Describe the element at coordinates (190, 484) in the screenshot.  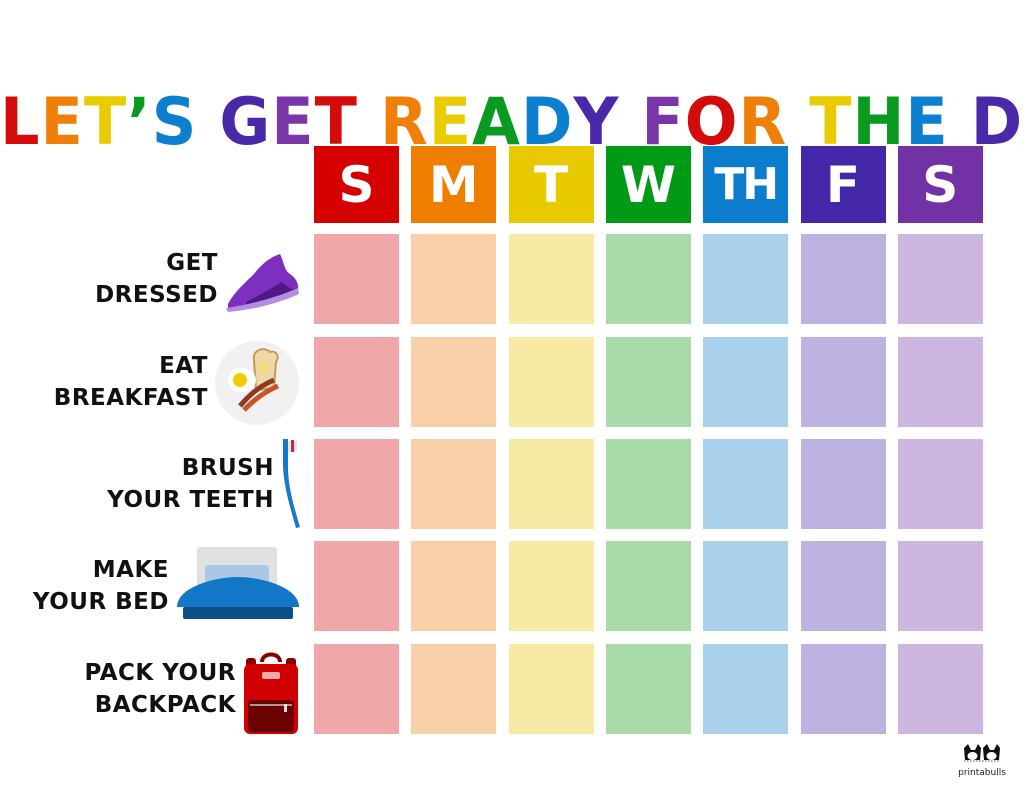
I see `task-label: BRUSH YOUR TEETH` at that location.